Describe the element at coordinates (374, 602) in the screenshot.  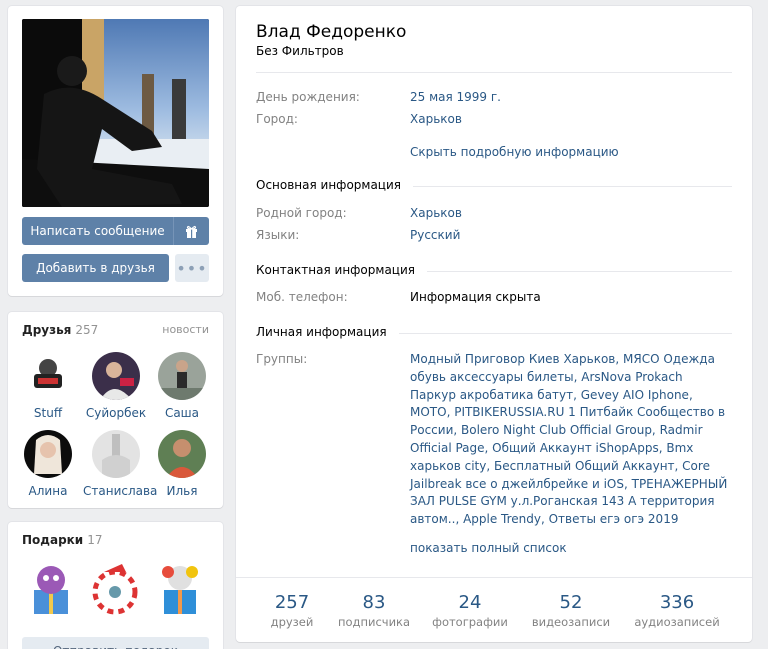
I see `counter-value: 83` at that location.